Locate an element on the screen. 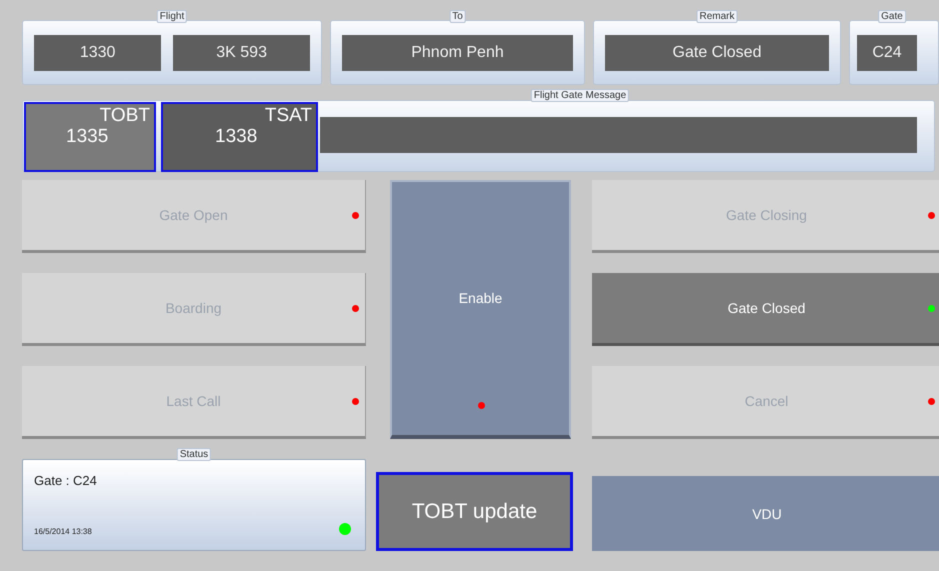 This screenshot has height=571, width=939. tobt-label: TOBT is located at coordinates (125, 116).